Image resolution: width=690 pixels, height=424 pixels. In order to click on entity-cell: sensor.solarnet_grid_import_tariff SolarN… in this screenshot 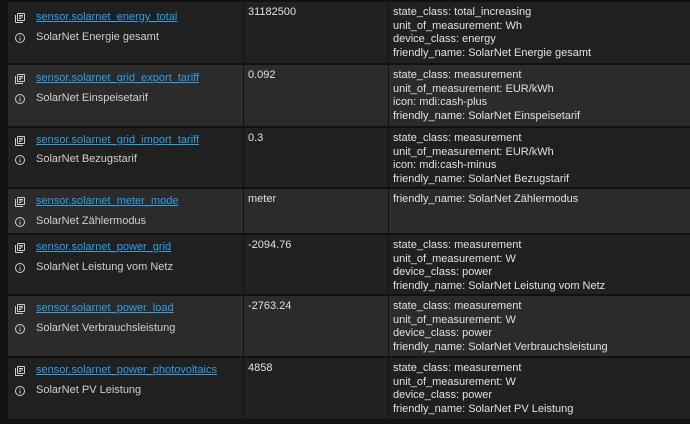, I will do `click(125, 157)`.